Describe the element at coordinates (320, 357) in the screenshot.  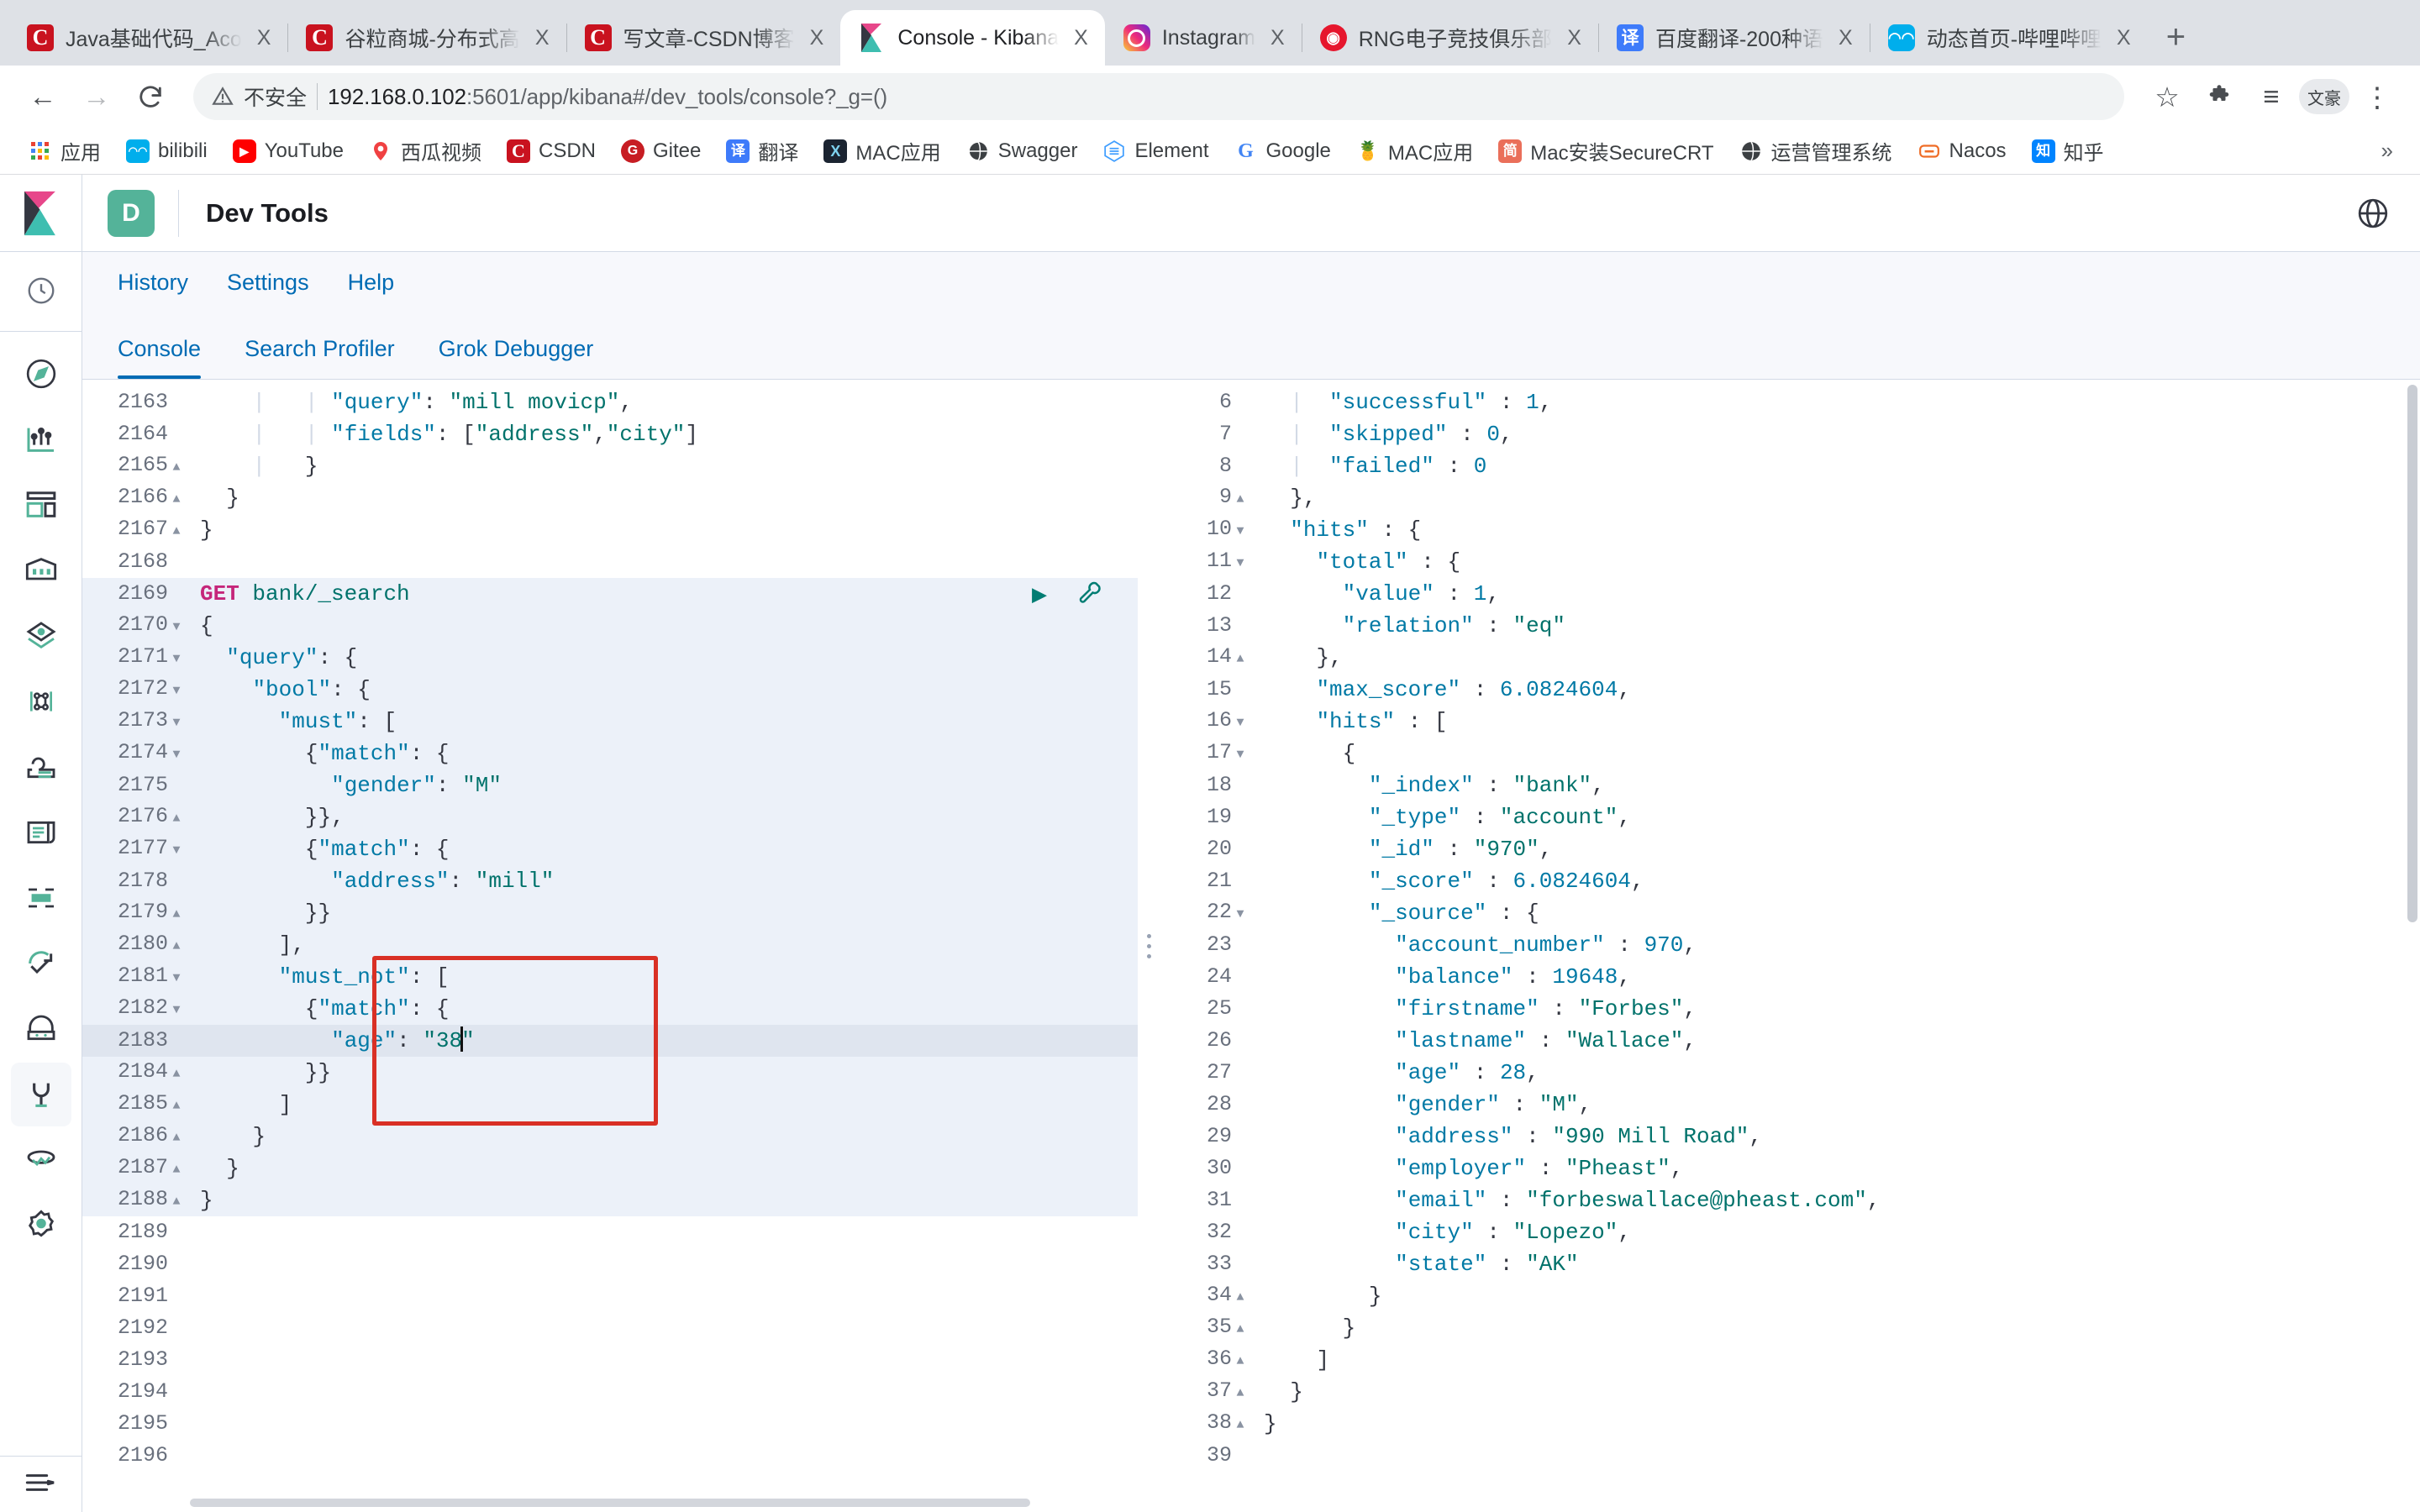
I see `tab-search-profiler: Search Profiler` at that location.